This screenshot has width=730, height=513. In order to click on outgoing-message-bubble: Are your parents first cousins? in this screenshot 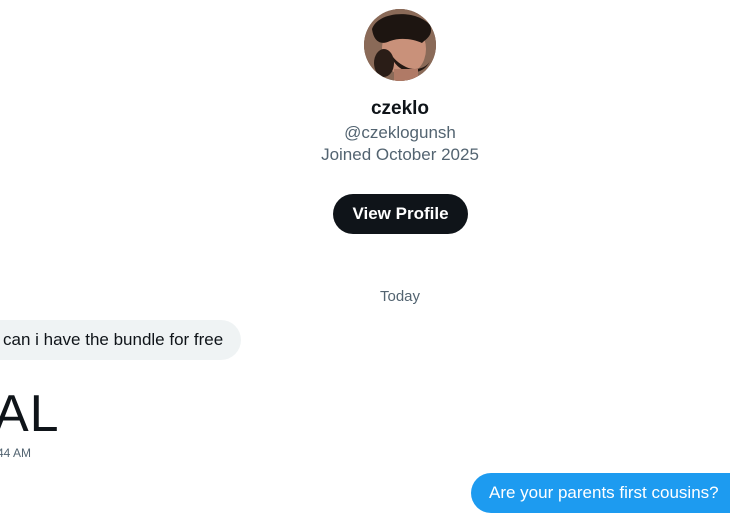, I will do `click(600, 493)`.